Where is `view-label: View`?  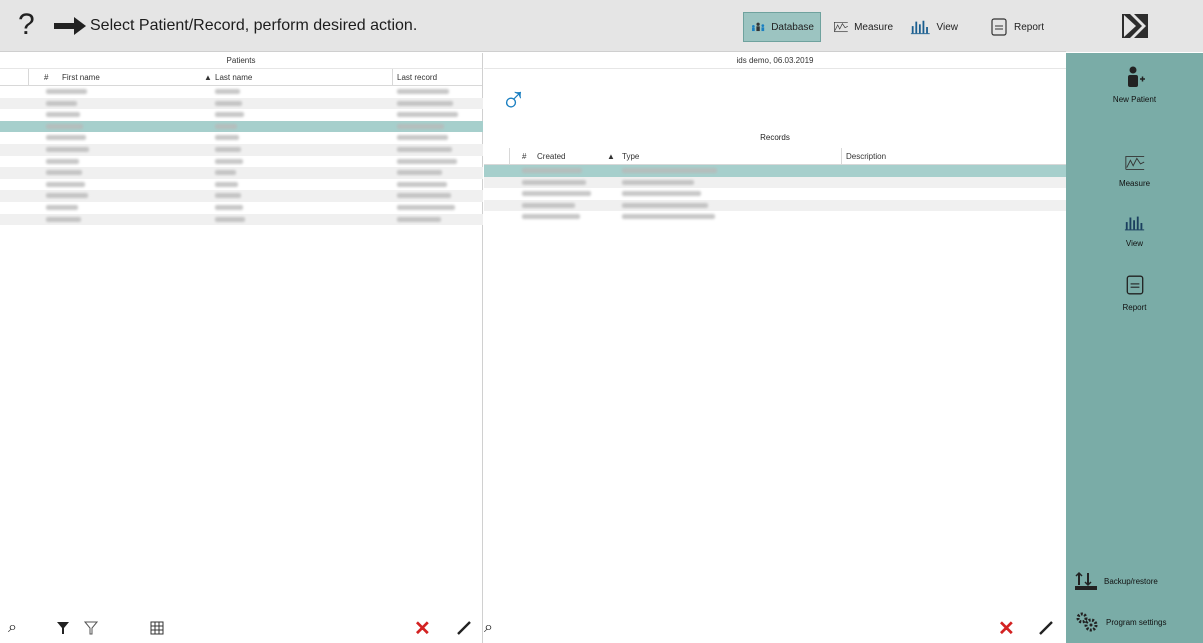 view-label: View is located at coordinates (947, 27).